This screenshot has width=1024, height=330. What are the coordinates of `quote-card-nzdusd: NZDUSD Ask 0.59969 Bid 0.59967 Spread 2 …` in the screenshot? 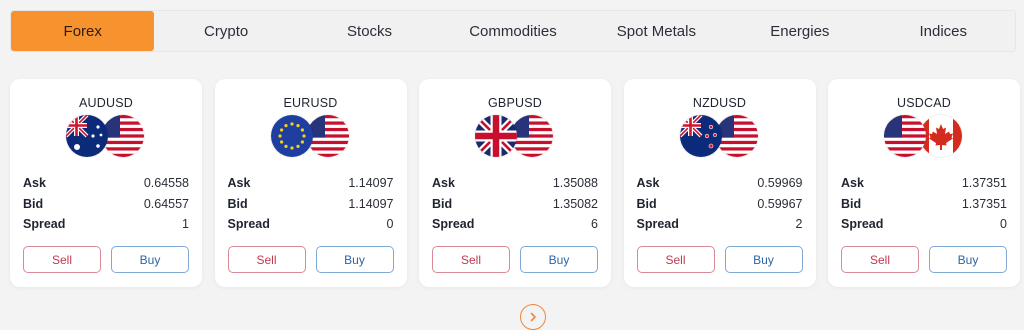 It's located at (719, 183).